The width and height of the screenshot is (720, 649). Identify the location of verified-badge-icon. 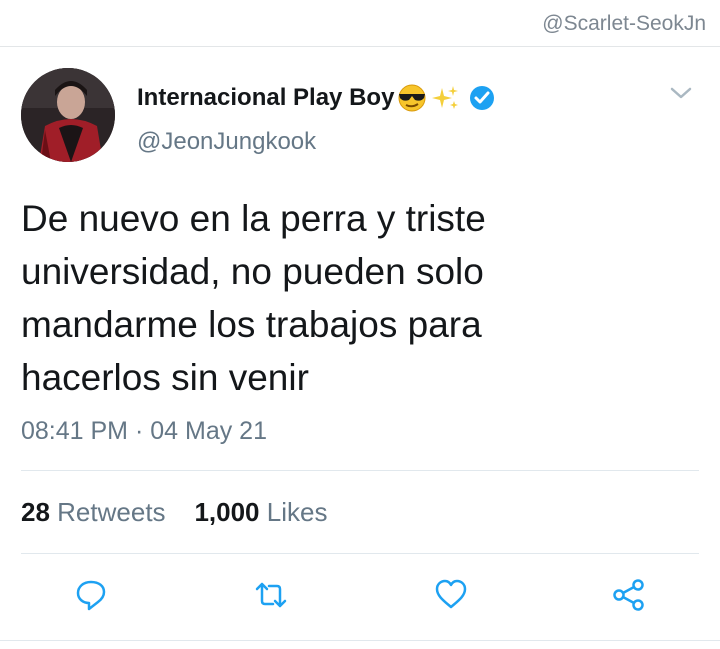
(482, 98).